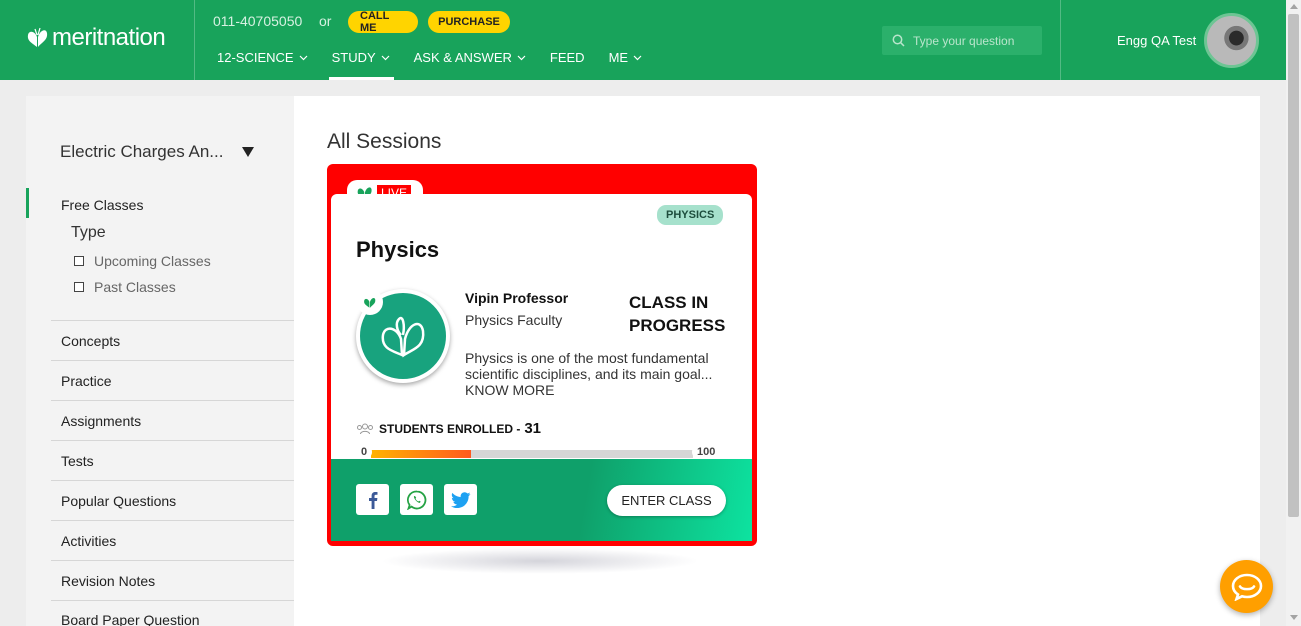  I want to click on meritnation-logo: meritnation, so click(96, 38).